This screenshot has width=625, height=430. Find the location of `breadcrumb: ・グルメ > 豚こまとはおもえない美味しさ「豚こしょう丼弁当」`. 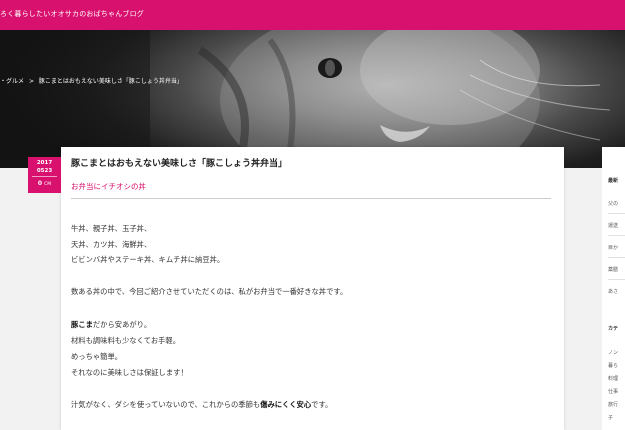

breadcrumb: ・グルメ > 豚こまとはおもえない美味しさ「豚こしょう丼弁当」 is located at coordinates (93, 80).